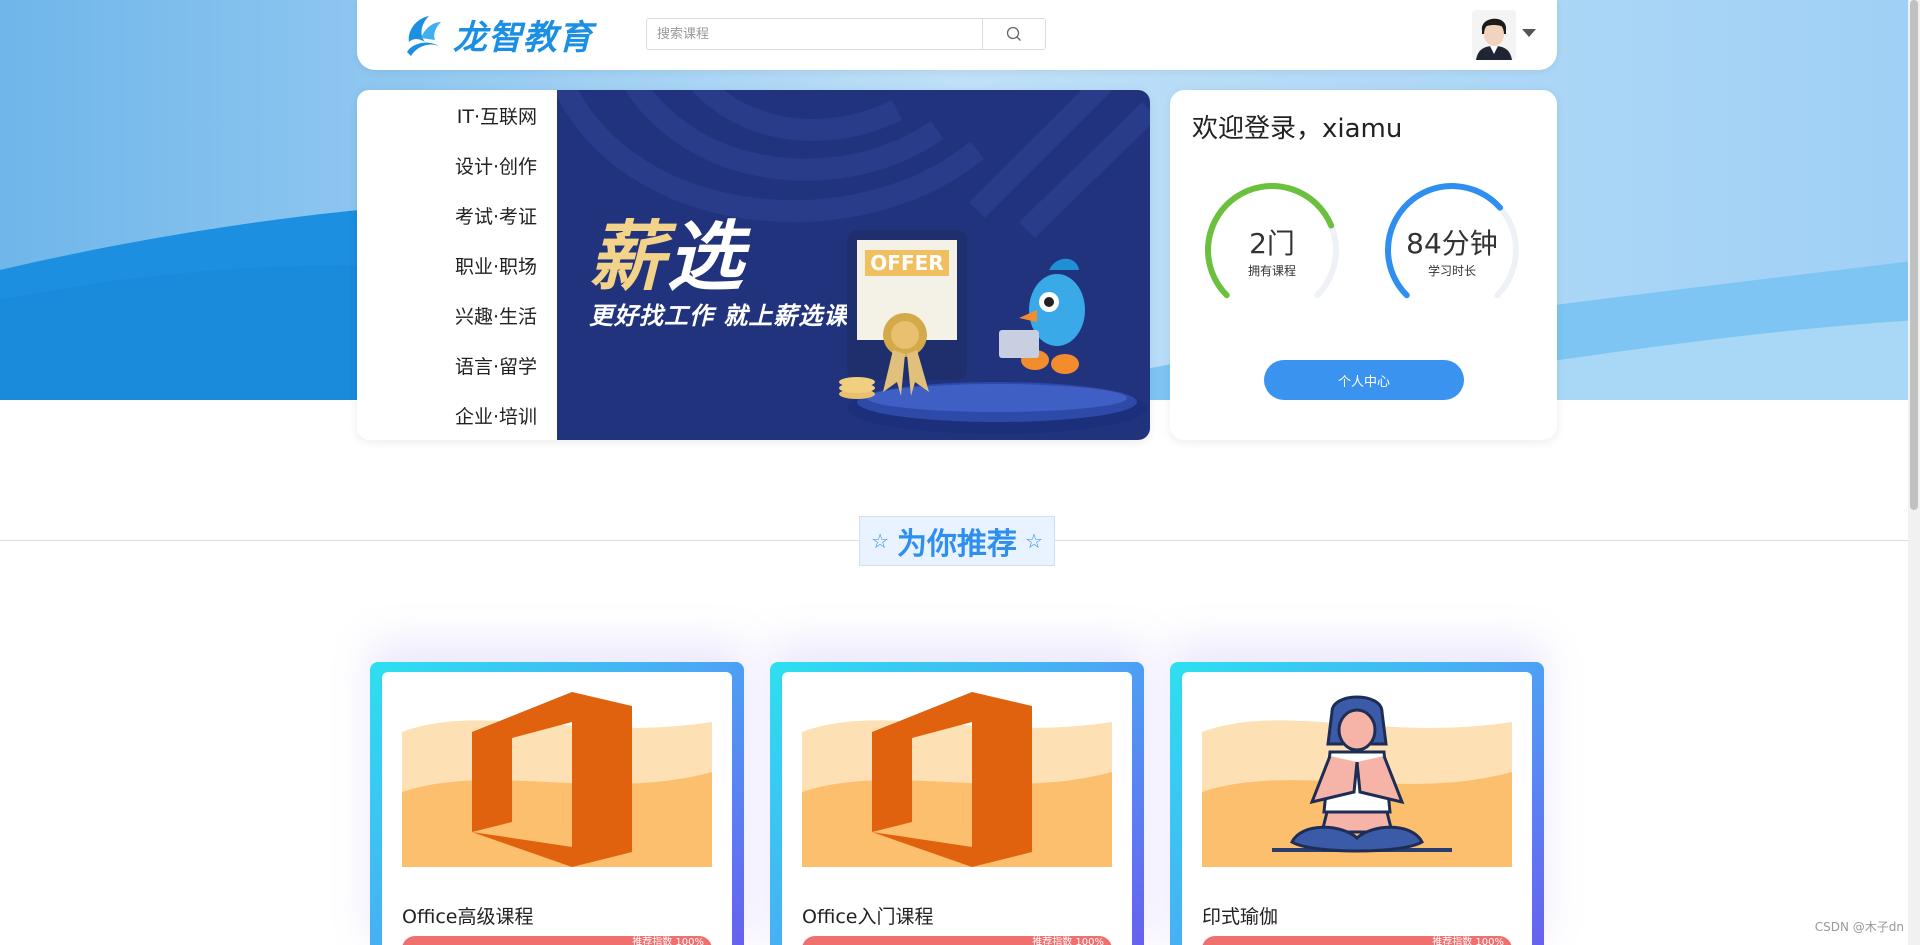  Describe the element at coordinates (1272, 243) in the screenshot. I see `stat-value: 2门` at that location.